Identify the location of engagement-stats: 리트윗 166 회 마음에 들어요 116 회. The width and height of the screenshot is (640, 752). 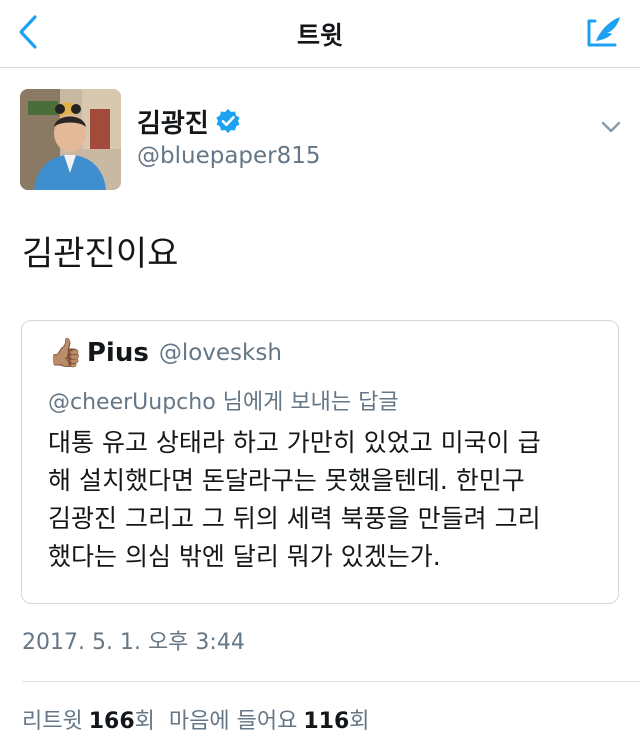
(196, 719).